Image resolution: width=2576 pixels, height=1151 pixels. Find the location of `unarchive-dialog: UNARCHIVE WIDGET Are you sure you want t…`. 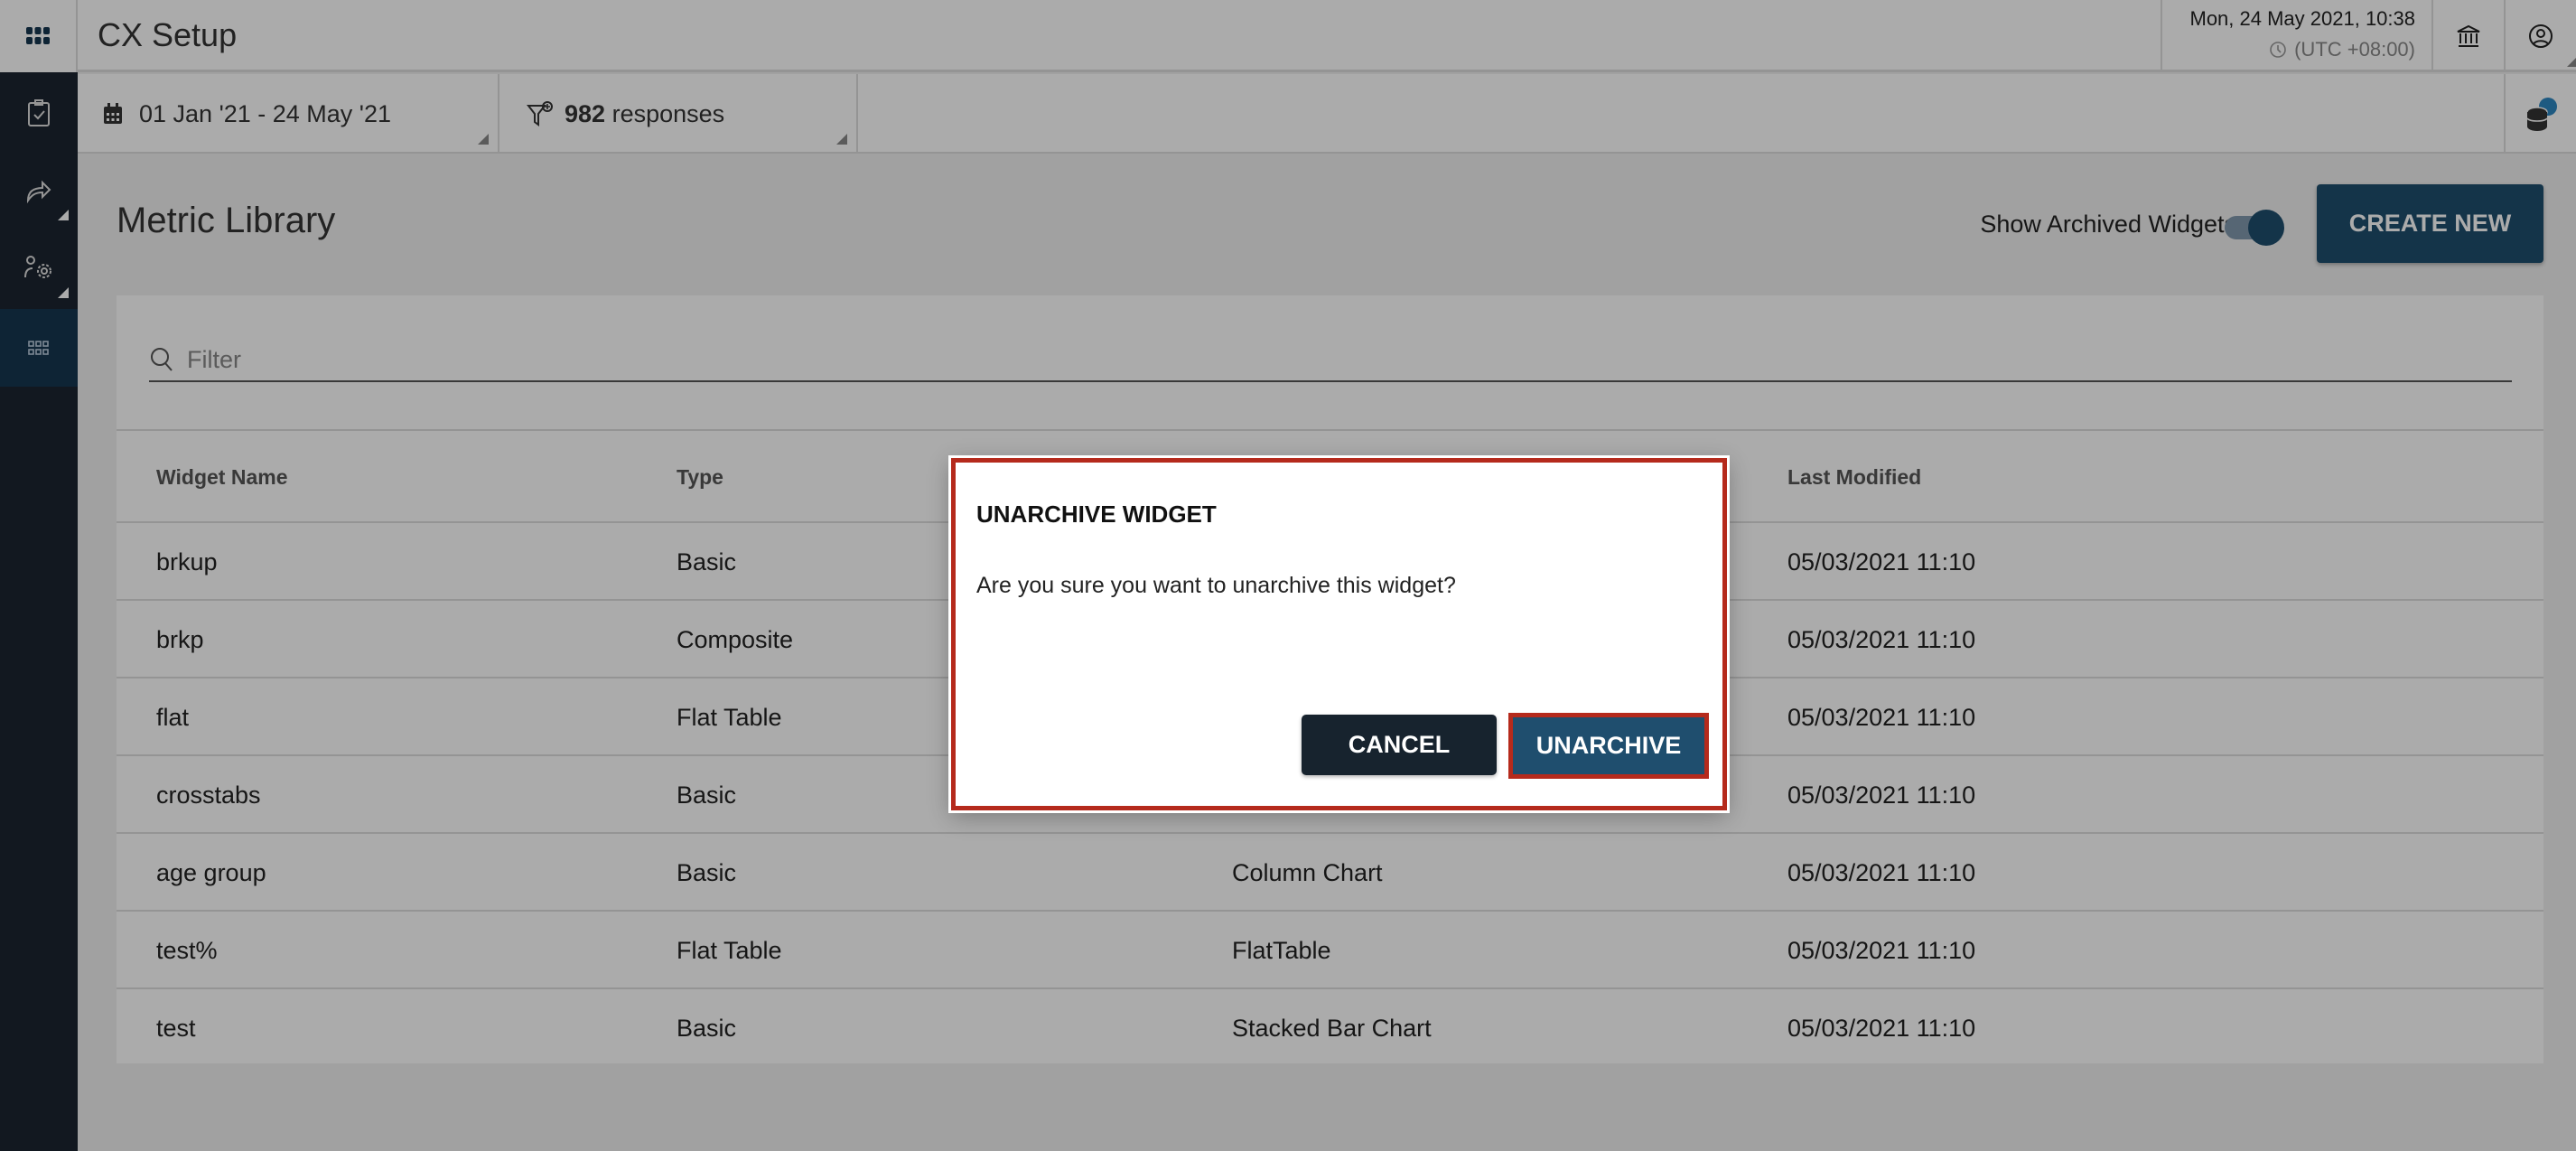

unarchive-dialog: UNARCHIVE WIDGET Are you sure you want t… is located at coordinates (1339, 634).